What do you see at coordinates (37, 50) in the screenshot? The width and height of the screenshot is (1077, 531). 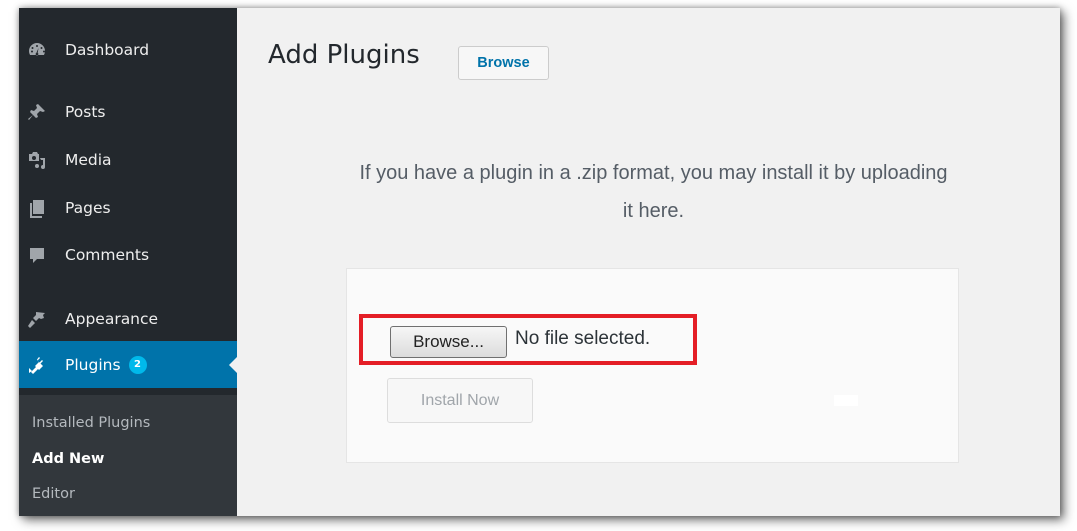 I see `dashboard-icon` at bounding box center [37, 50].